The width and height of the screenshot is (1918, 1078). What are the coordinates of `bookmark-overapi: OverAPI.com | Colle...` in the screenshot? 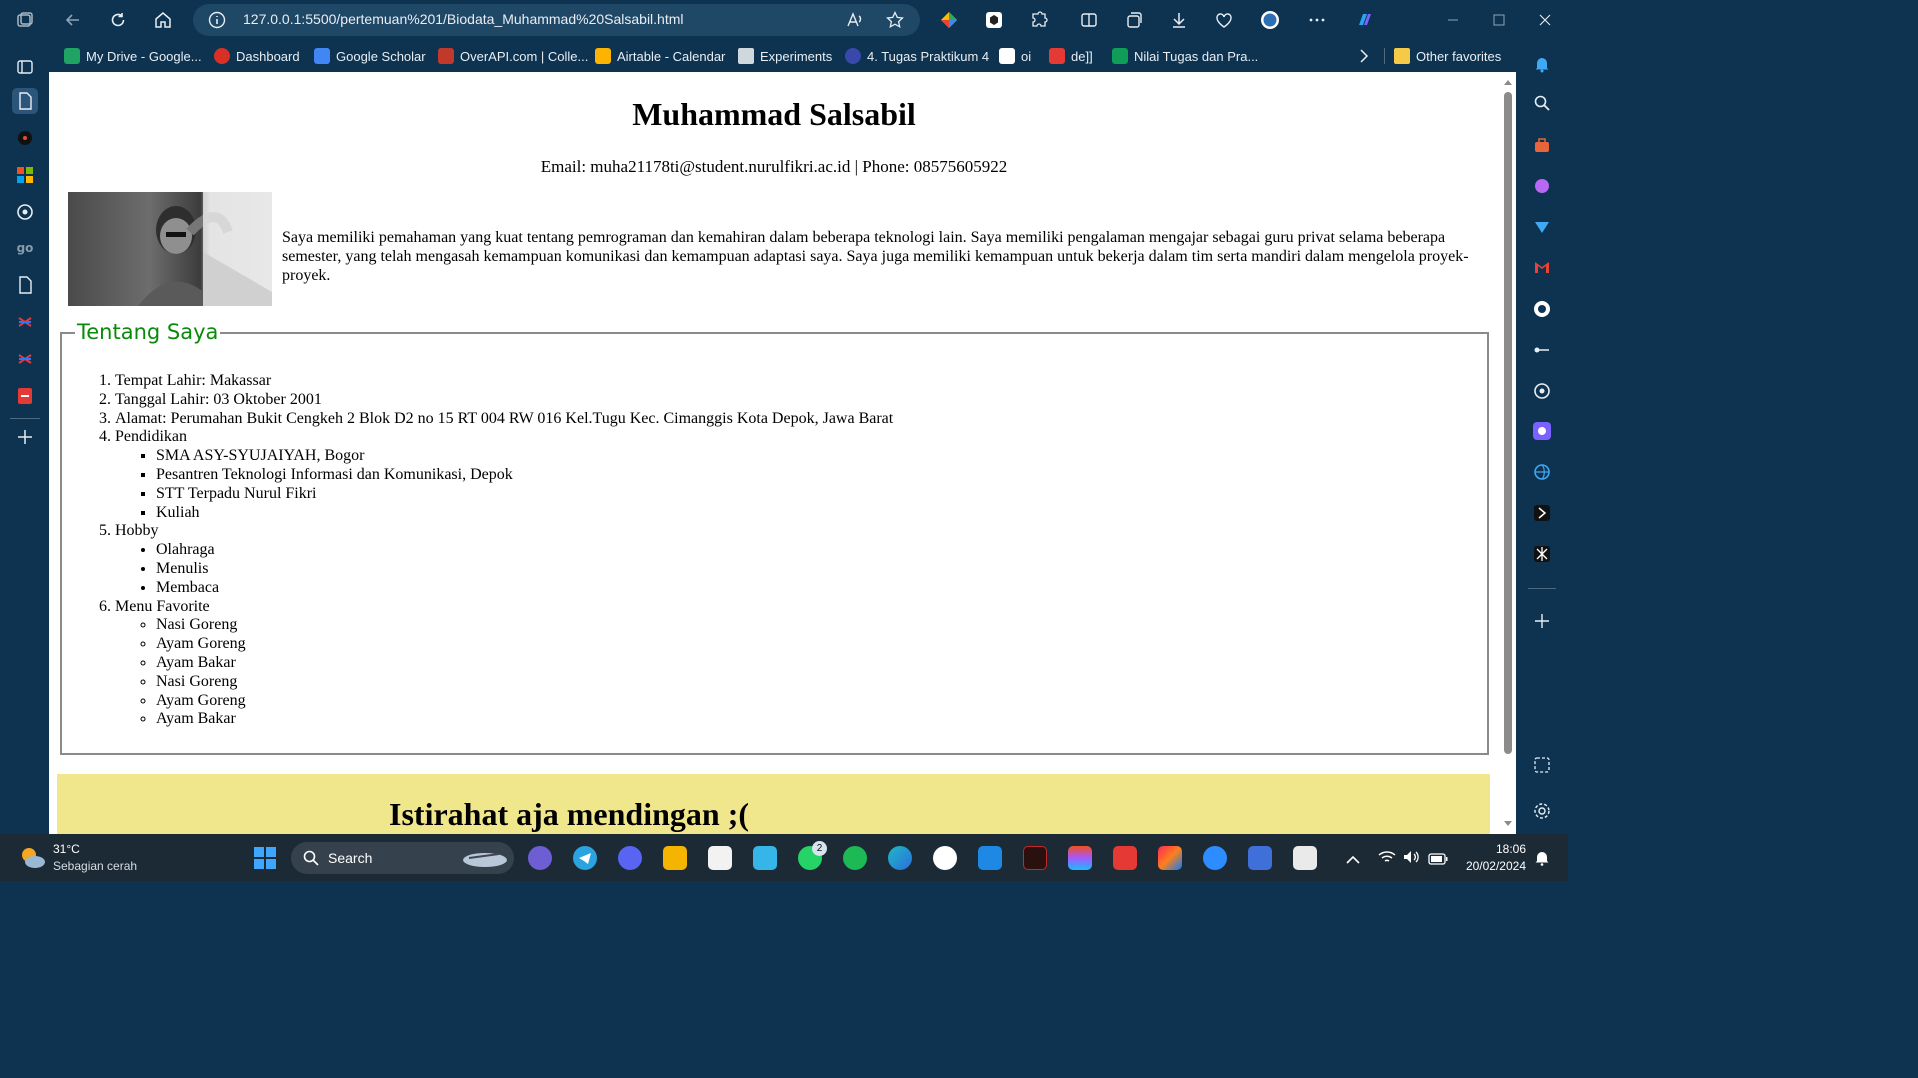 It's located at (513, 56).